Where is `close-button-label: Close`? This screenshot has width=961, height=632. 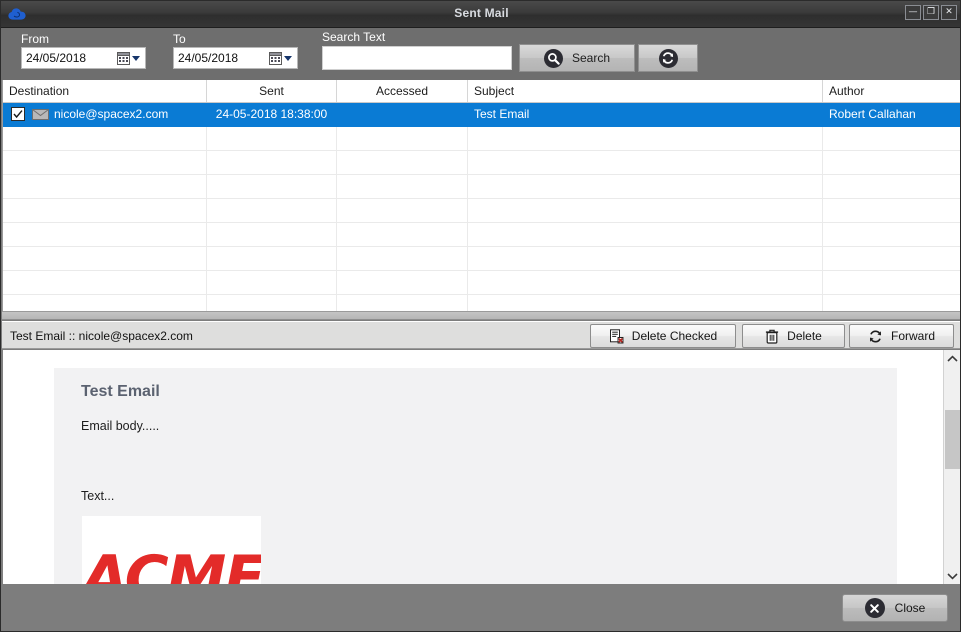
close-button-label: Close is located at coordinates (910, 608).